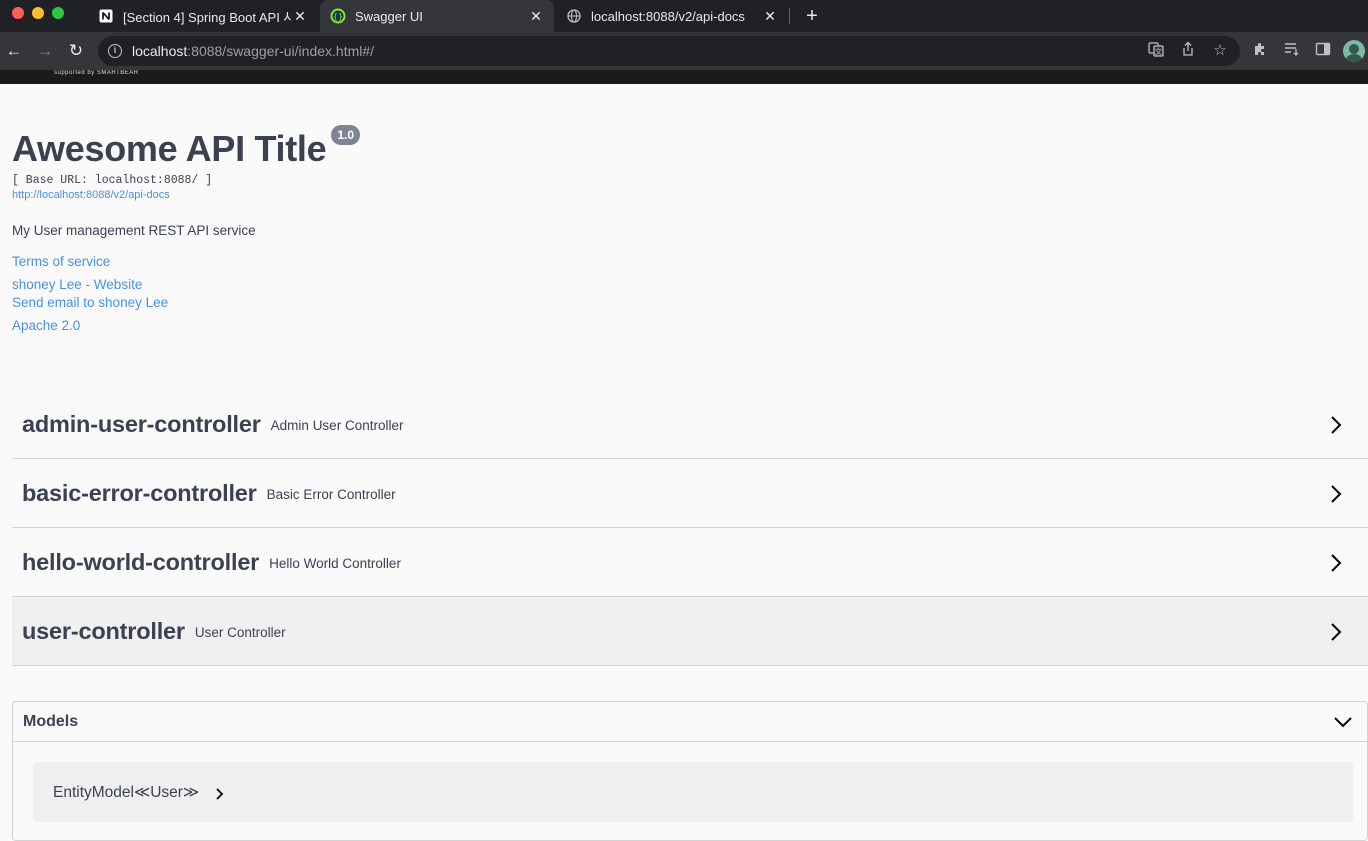 Image resolution: width=1368 pixels, height=841 pixels. I want to click on chevron-down-icon, so click(1343, 722).